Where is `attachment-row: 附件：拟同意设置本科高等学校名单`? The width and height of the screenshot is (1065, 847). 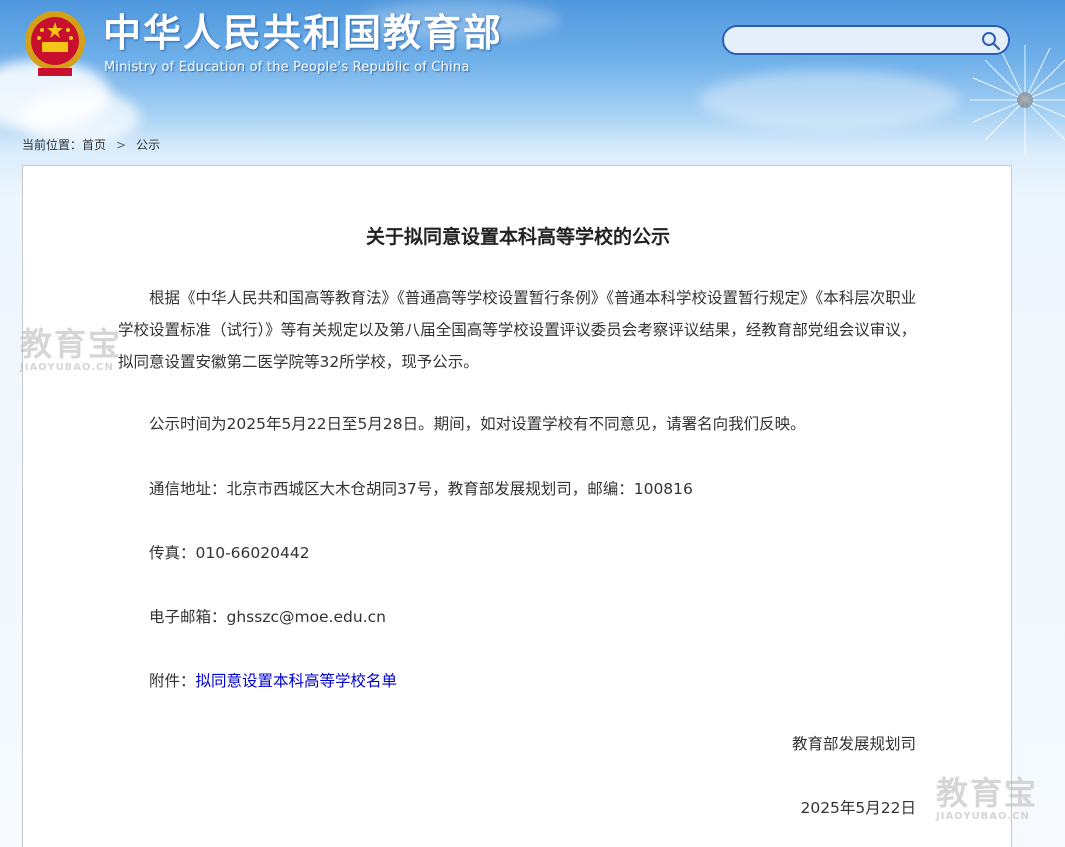
attachment-row: 附件：拟同意设置本科高等学校名单 is located at coordinates (518, 681).